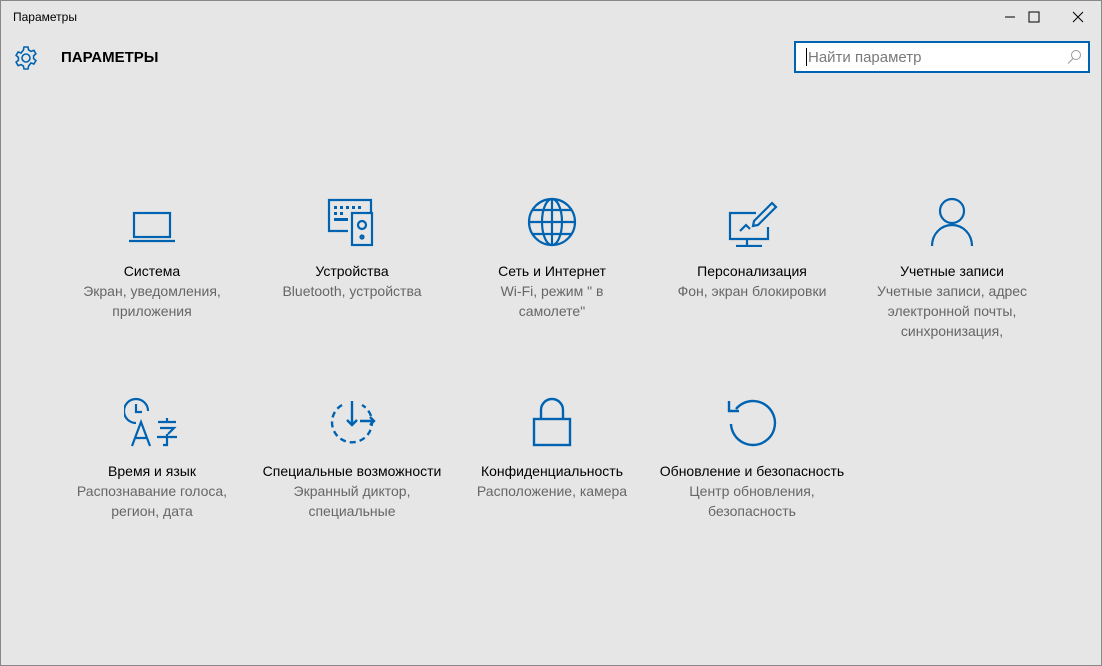 Image resolution: width=1102 pixels, height=666 pixels. I want to click on gear-icon, so click(26, 60).